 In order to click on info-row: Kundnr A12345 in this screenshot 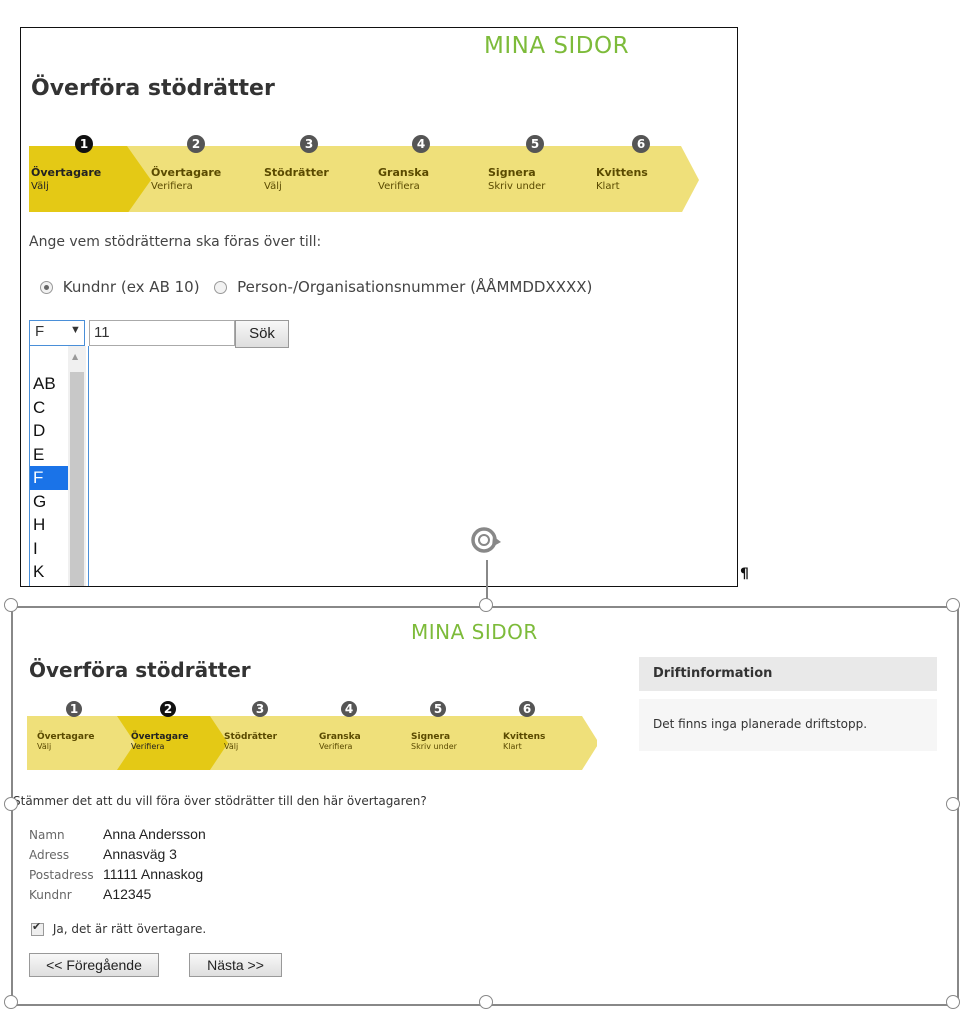, I will do `click(117, 894)`.